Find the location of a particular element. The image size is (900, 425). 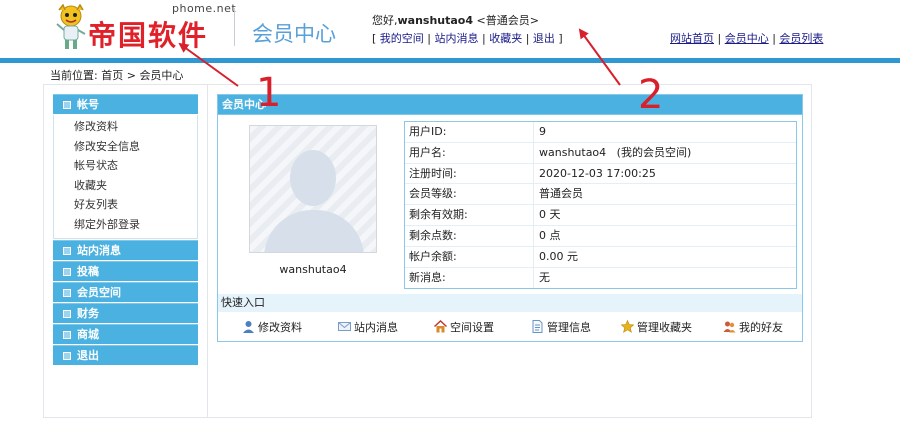

avatar is located at coordinates (313, 189).